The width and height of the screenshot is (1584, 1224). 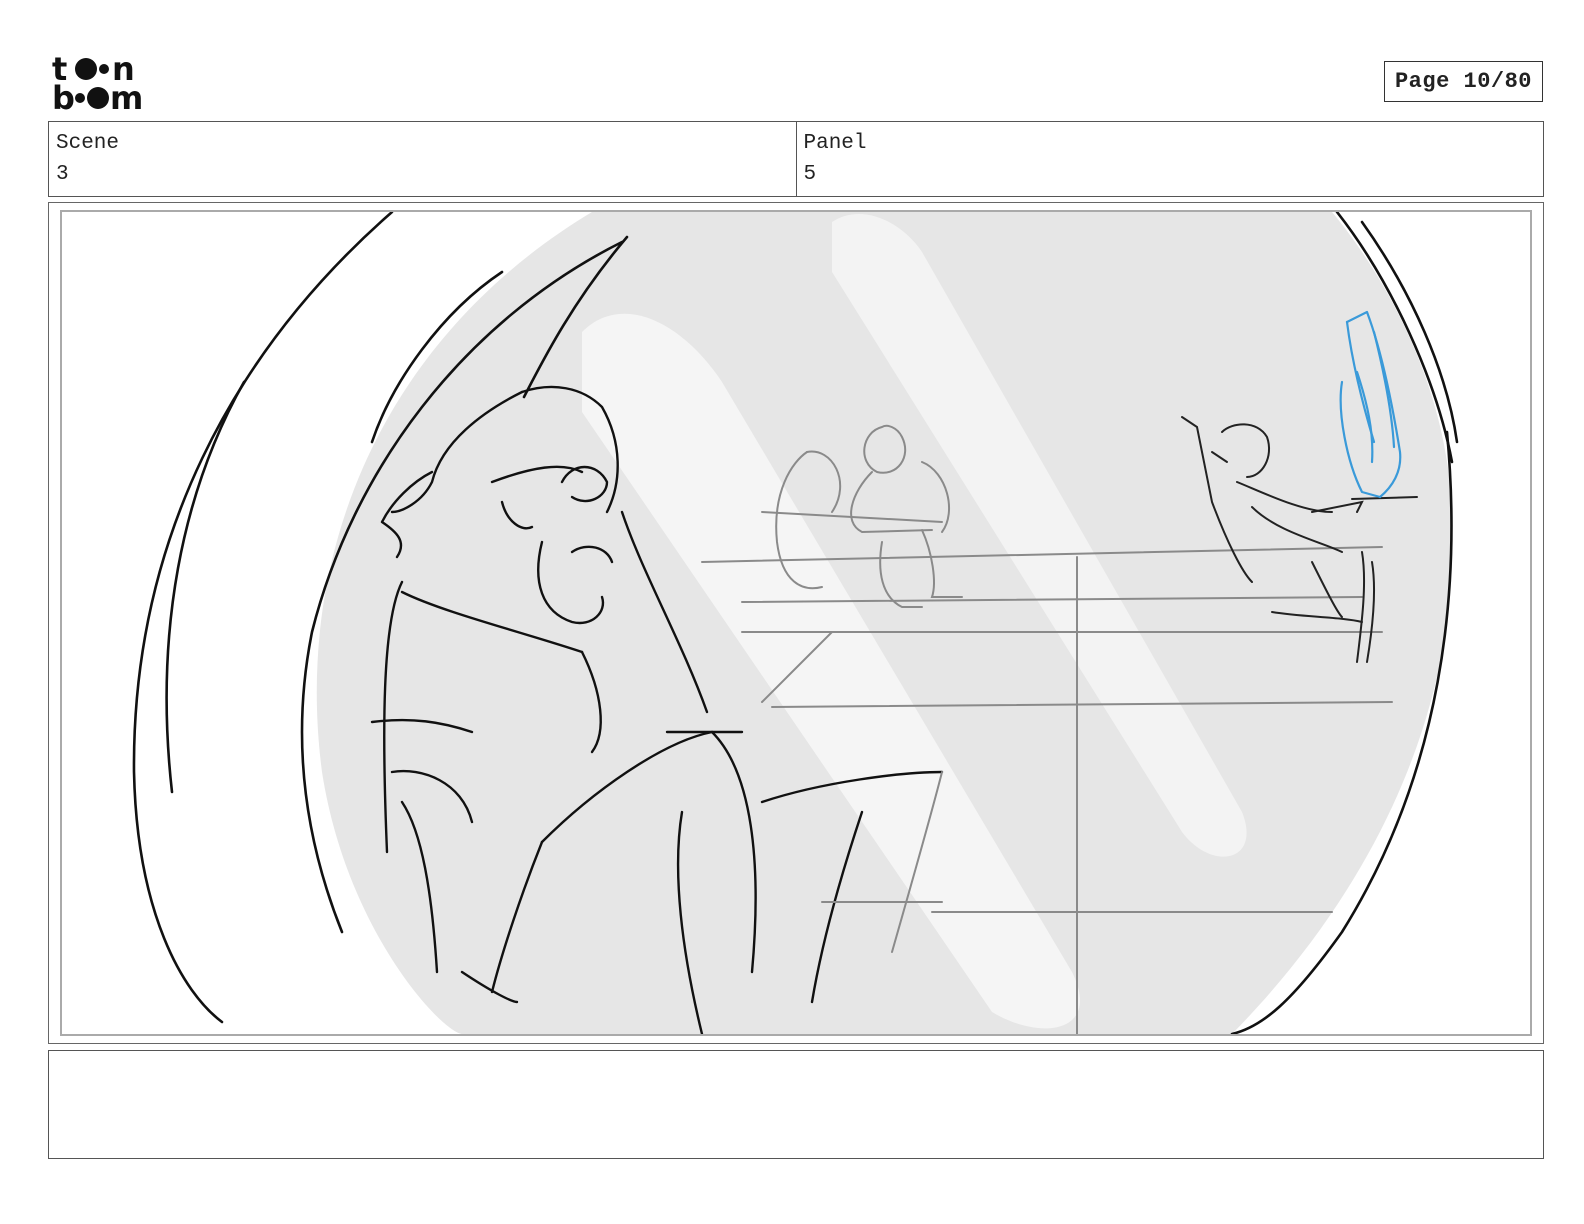 I want to click on scene-cell: Scene 3, so click(x=422, y=159).